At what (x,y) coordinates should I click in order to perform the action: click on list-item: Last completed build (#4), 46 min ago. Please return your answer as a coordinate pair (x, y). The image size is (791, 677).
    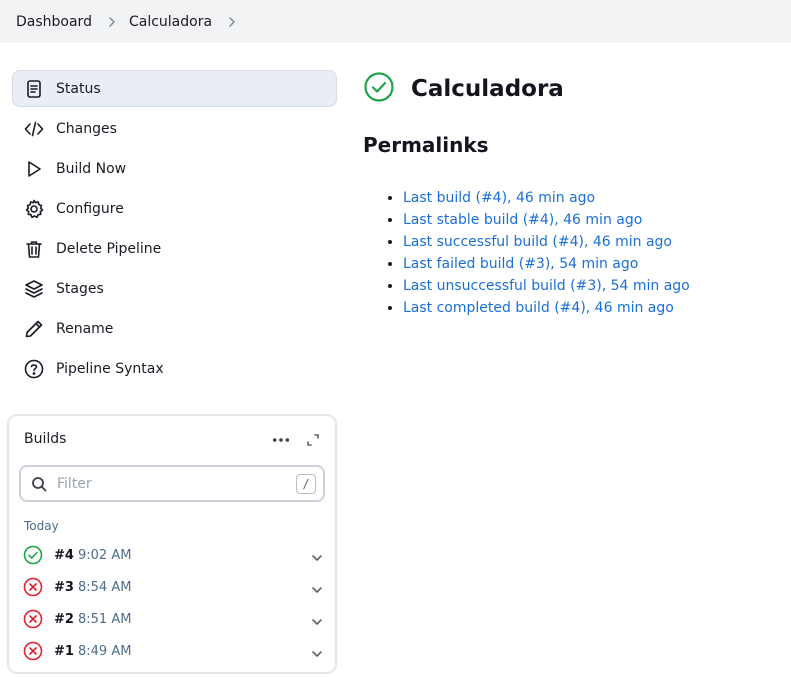
    Looking at the image, I should click on (596, 308).